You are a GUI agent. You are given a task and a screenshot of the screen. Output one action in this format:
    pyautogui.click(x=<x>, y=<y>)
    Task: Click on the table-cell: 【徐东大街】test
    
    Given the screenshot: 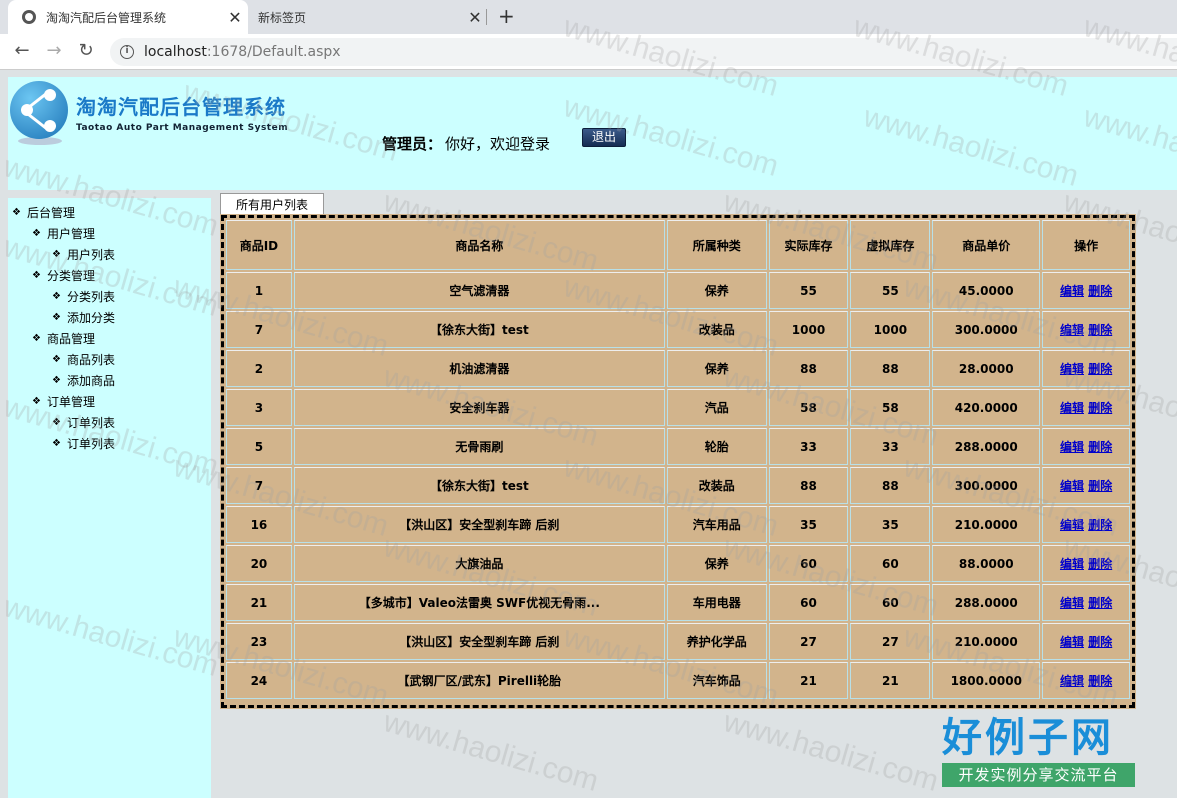 What is the action you would take?
    pyautogui.click(x=479, y=329)
    